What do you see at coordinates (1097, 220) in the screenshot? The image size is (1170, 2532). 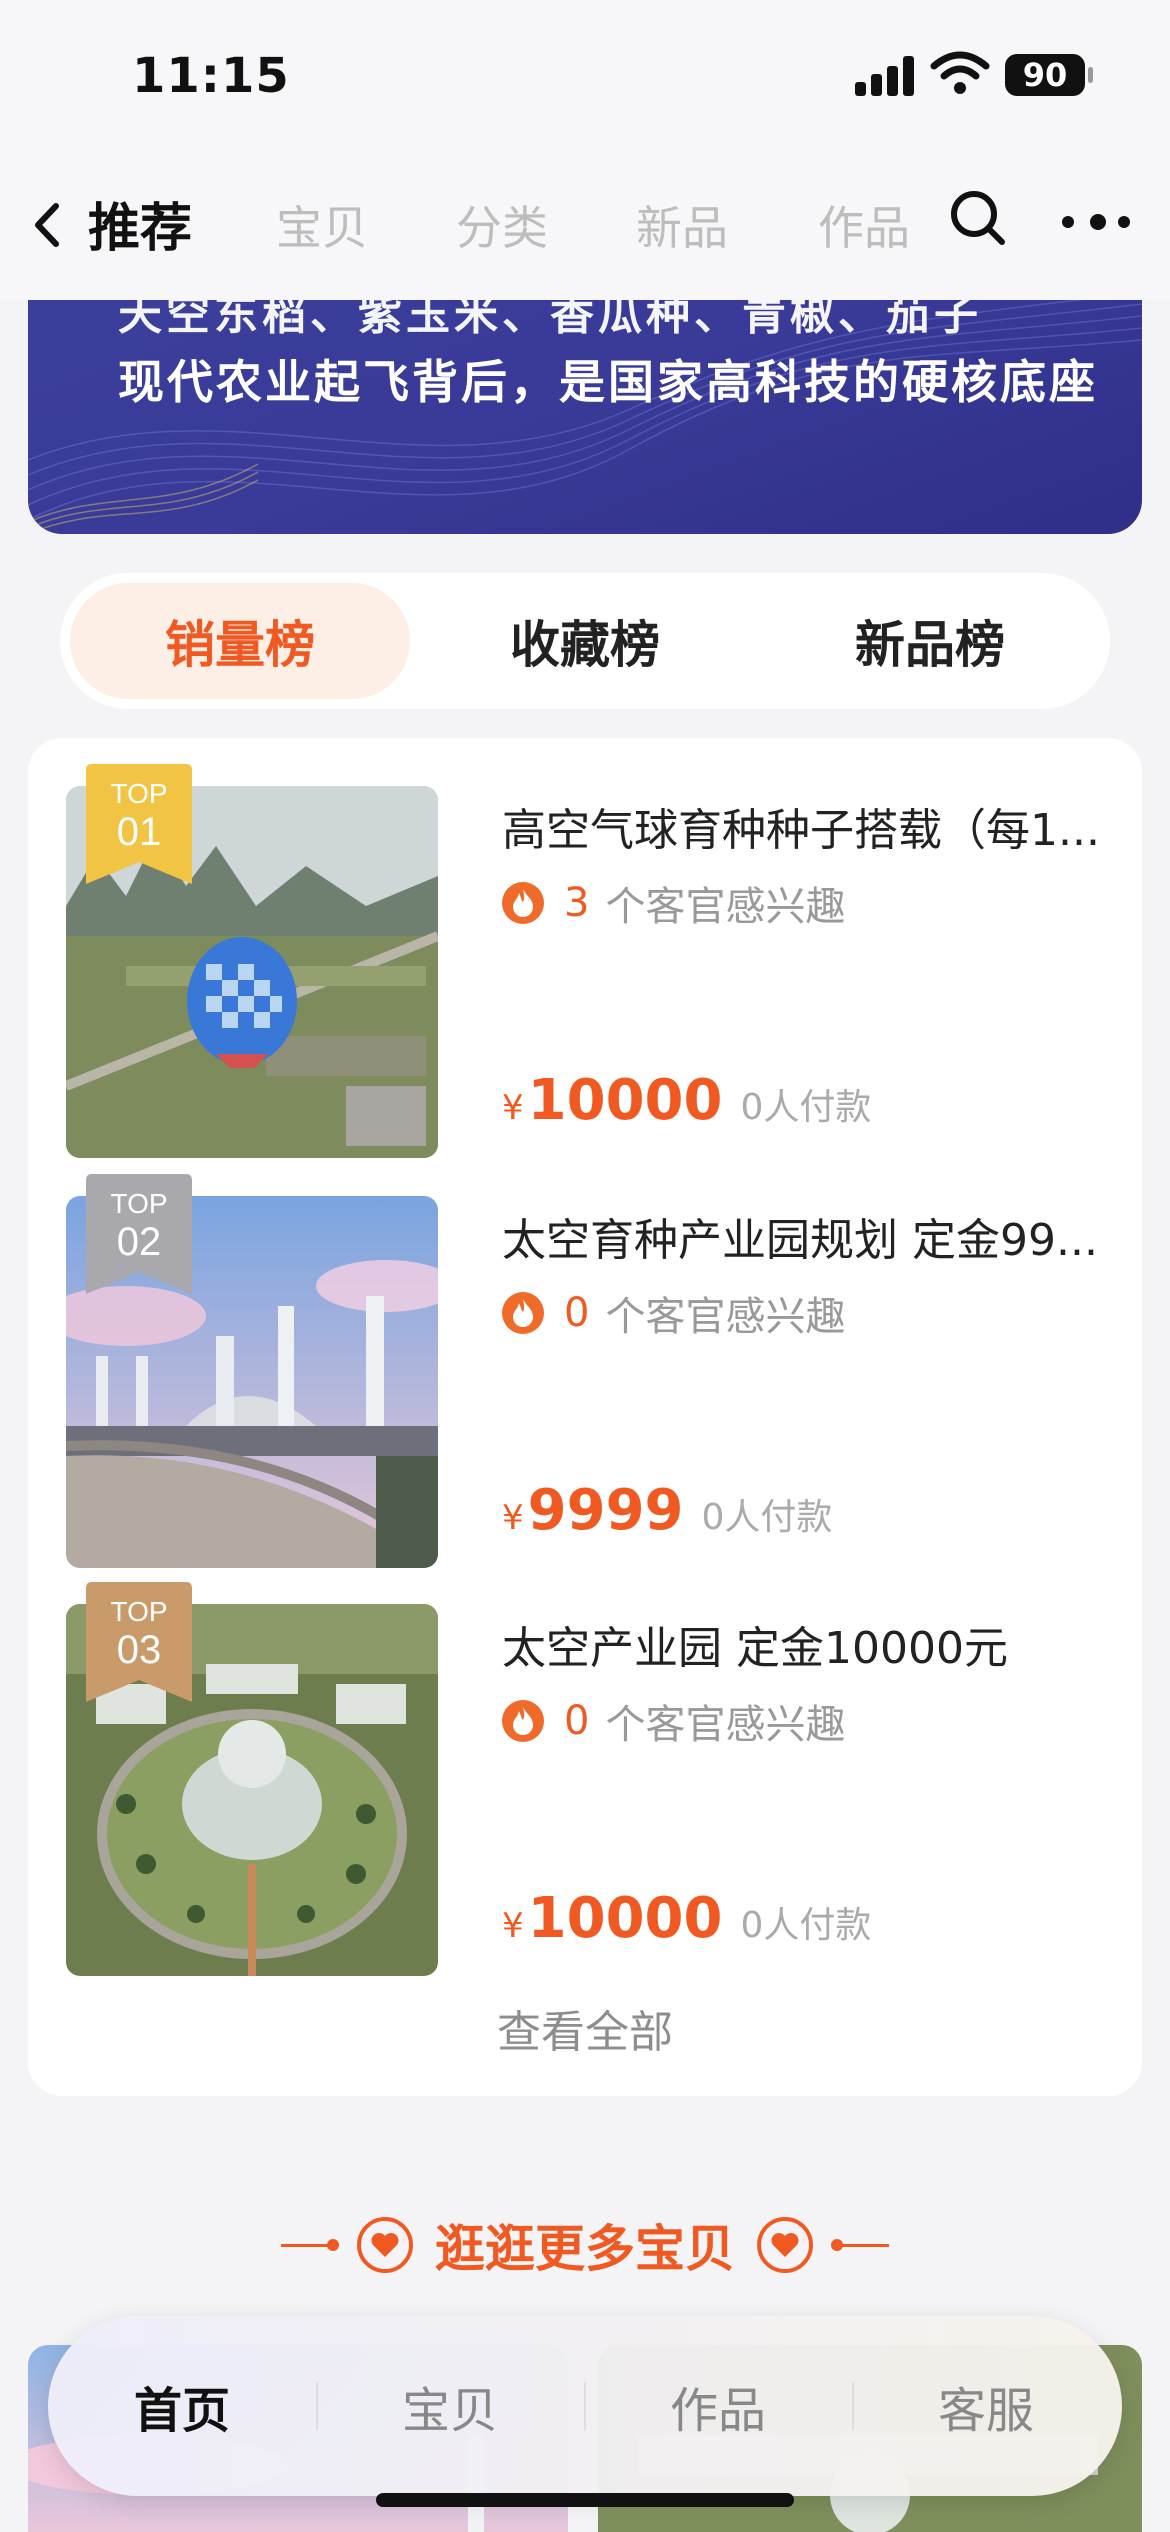 I see `more-options-icon` at bounding box center [1097, 220].